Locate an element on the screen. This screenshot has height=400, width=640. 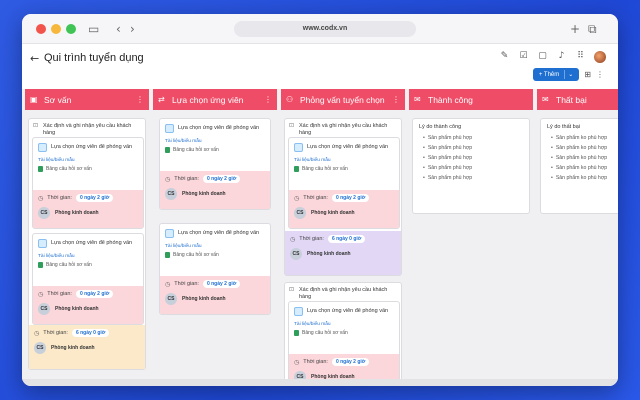
reason-text: Sản phẩm phù hợp is located at coordinates (450, 148).